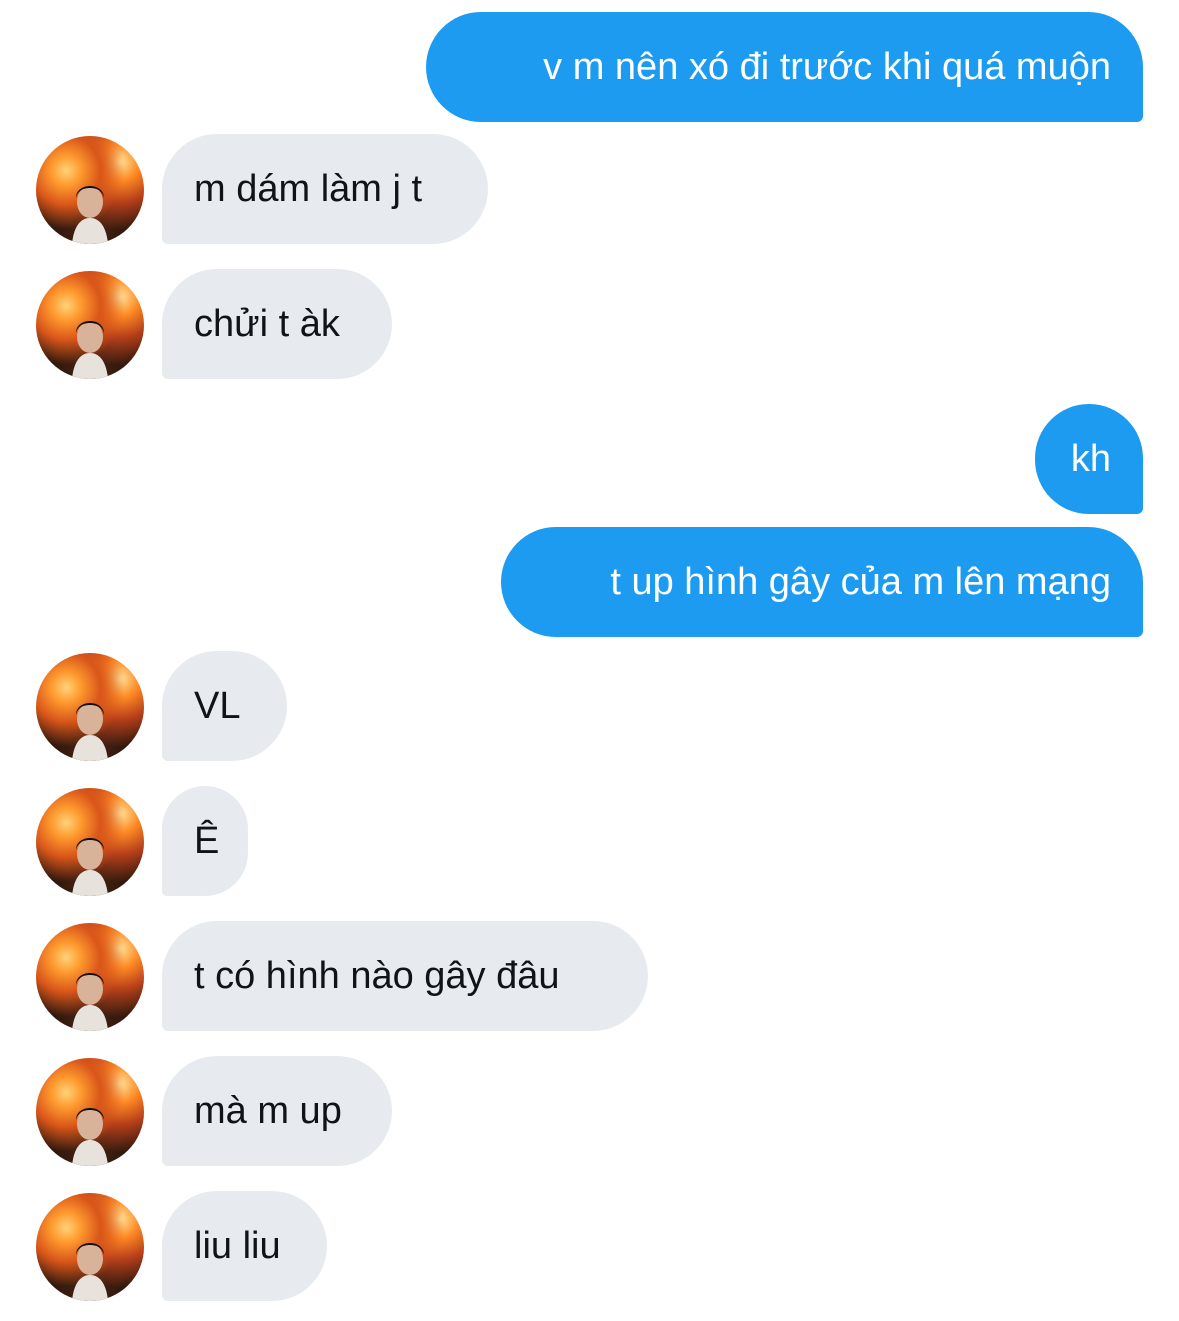 This screenshot has height=1321, width=1179. I want to click on message-text: kh, so click(1090, 459).